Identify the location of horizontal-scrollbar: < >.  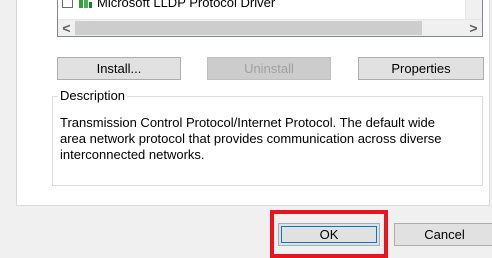
(270, 27).